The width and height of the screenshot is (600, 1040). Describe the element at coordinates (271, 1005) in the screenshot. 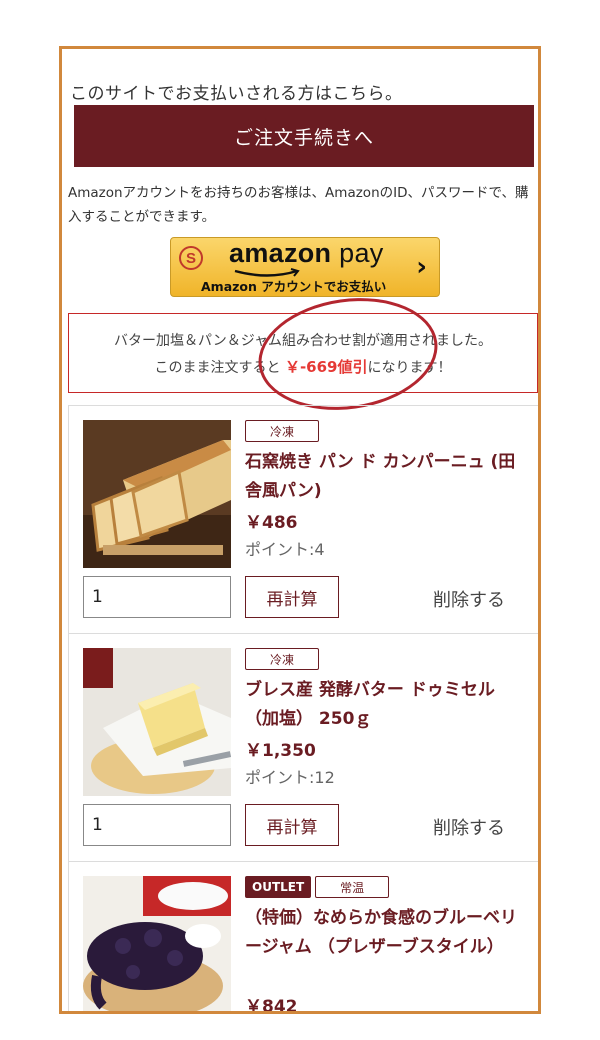

I see `product-price: ￥842` at that location.